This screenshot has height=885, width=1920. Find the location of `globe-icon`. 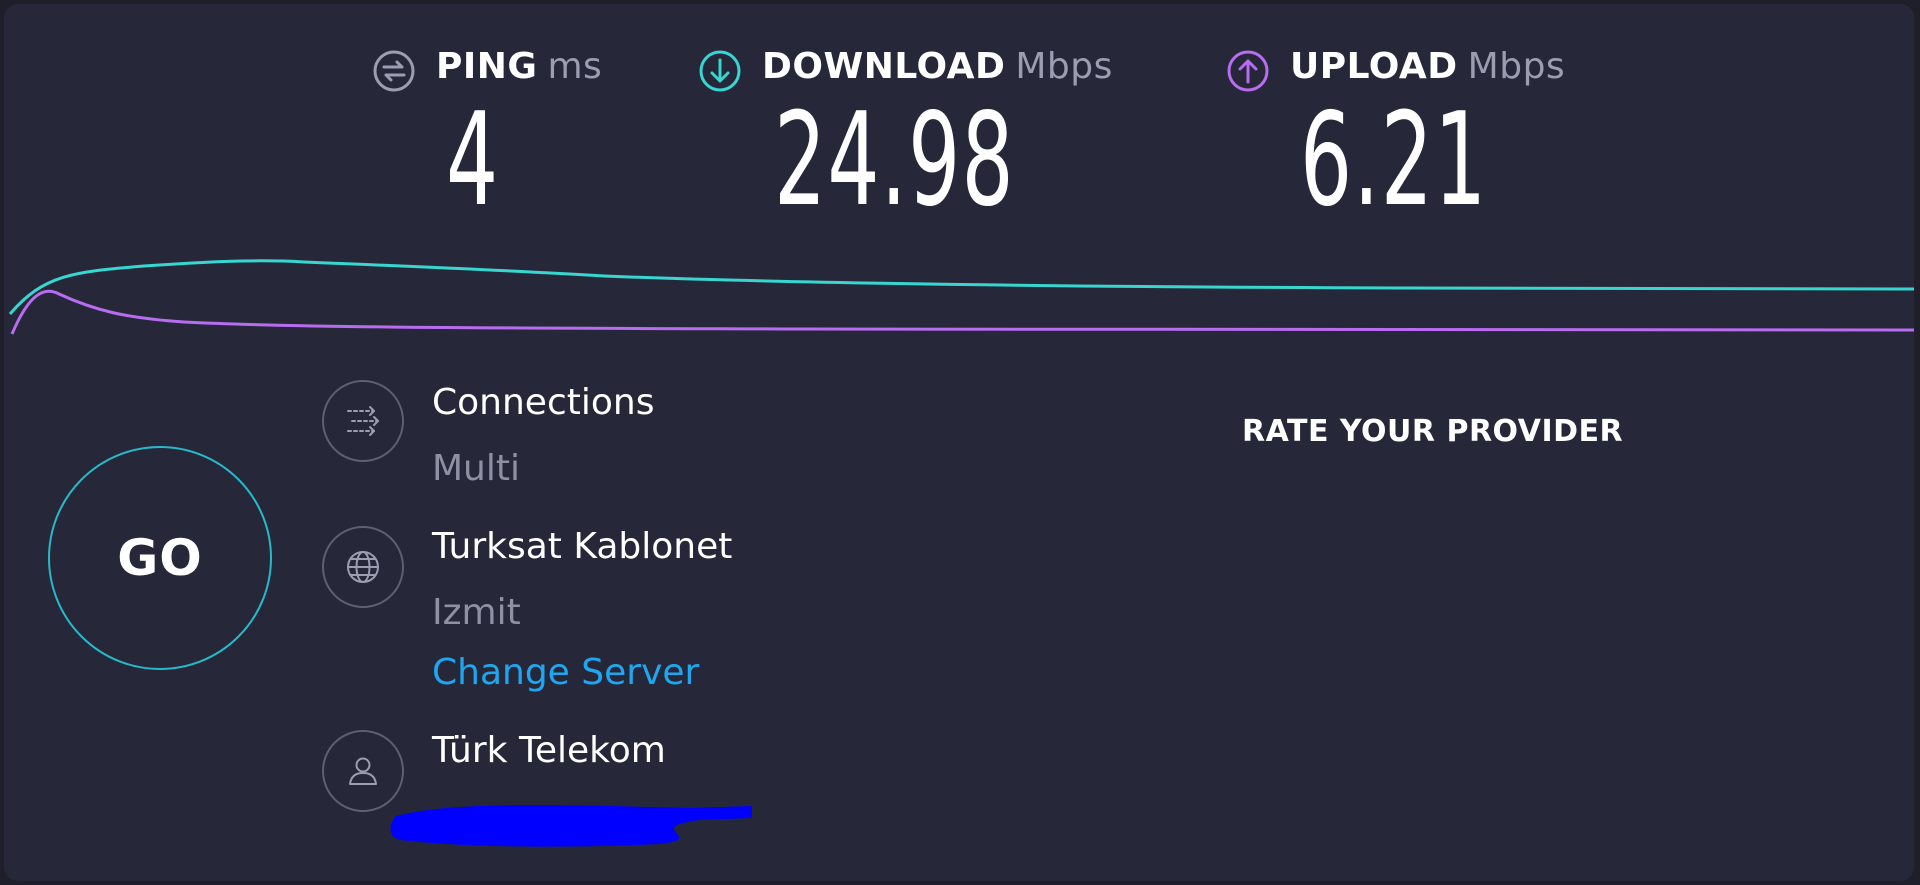

globe-icon is located at coordinates (363, 567).